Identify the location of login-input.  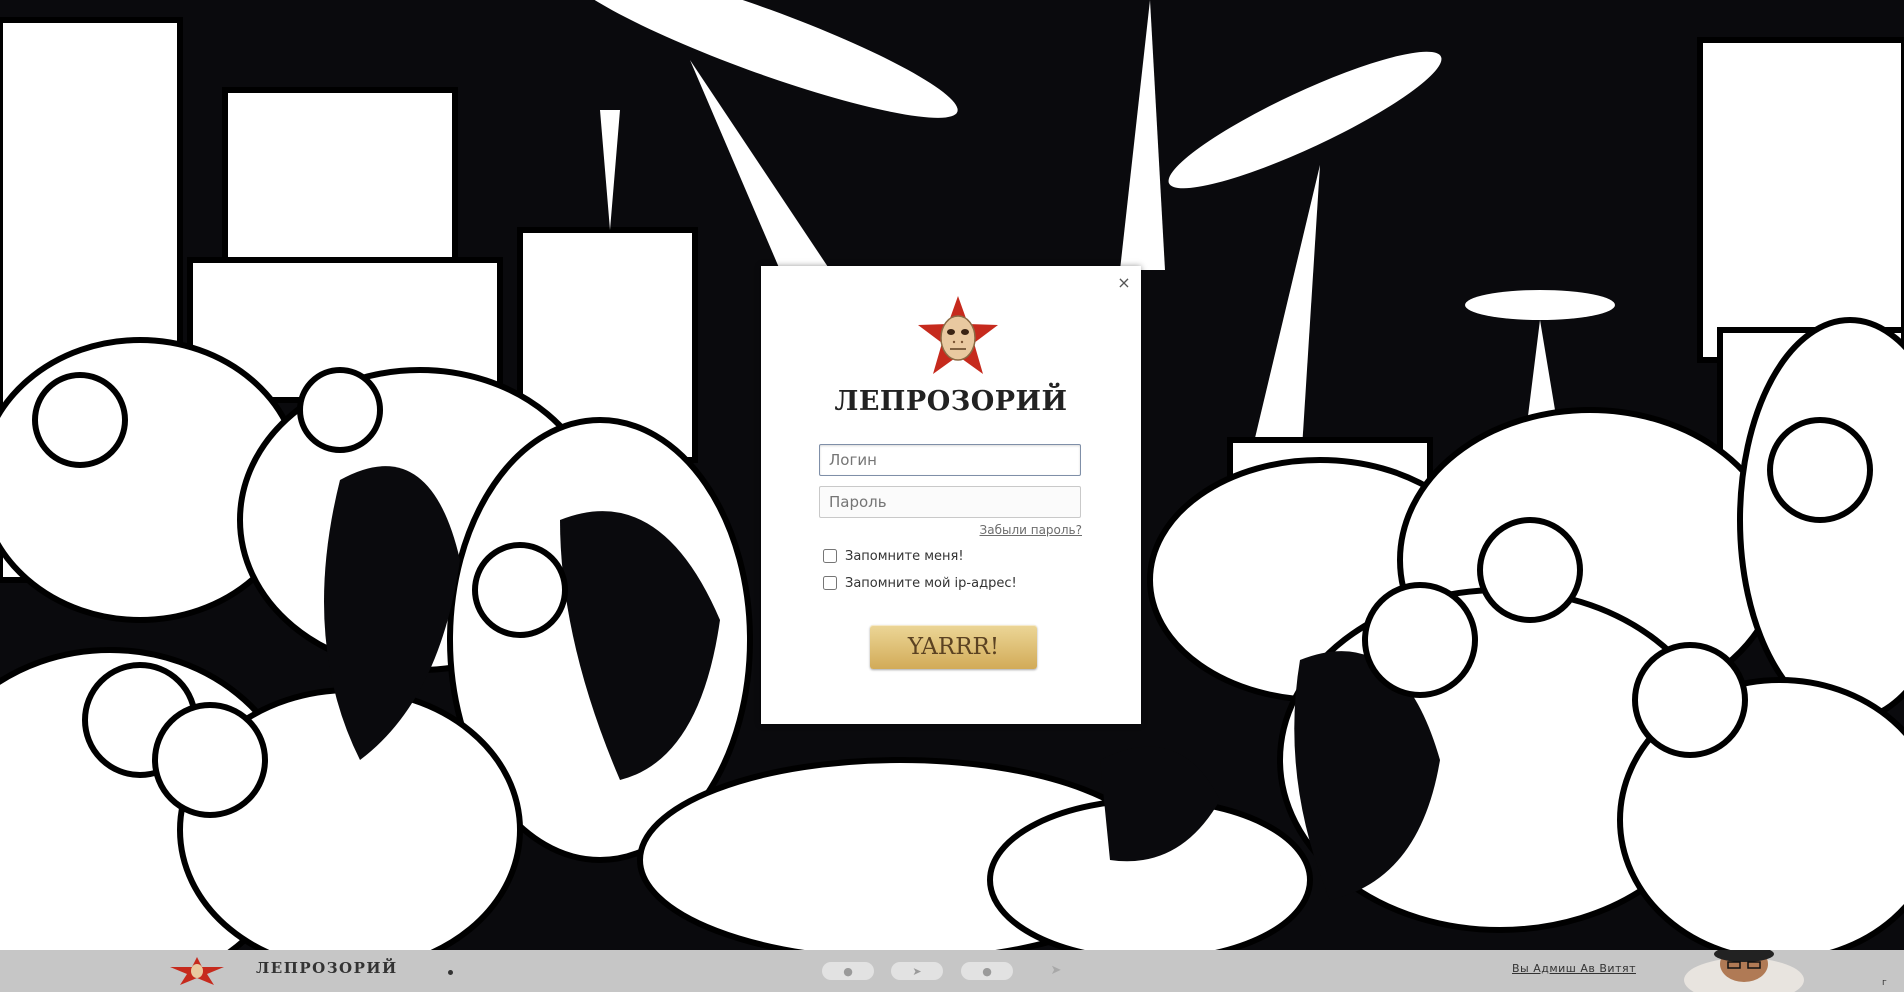
(950, 460).